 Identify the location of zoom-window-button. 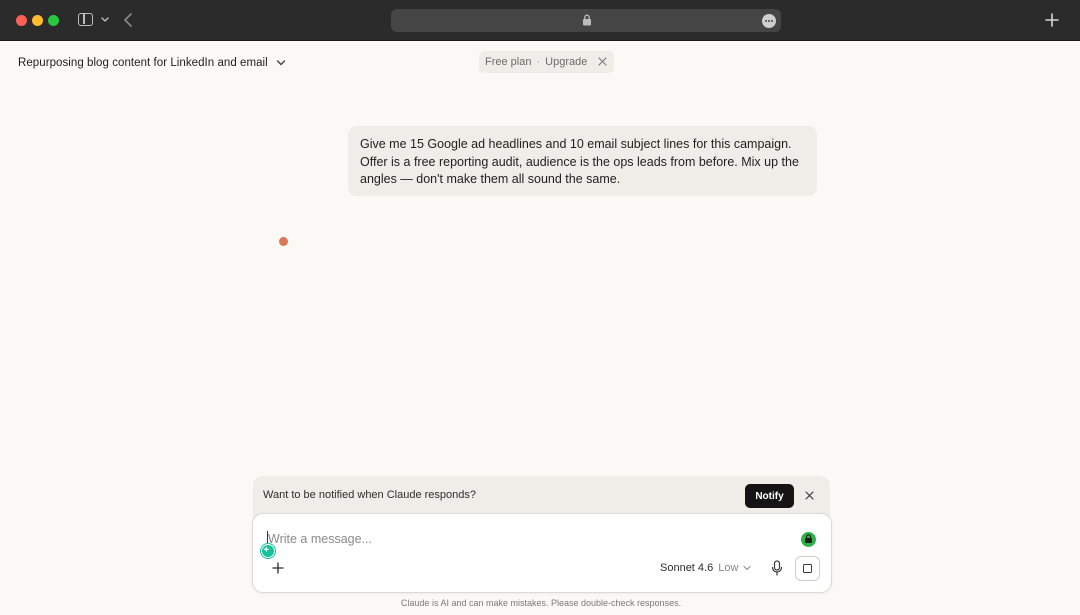
(53, 20).